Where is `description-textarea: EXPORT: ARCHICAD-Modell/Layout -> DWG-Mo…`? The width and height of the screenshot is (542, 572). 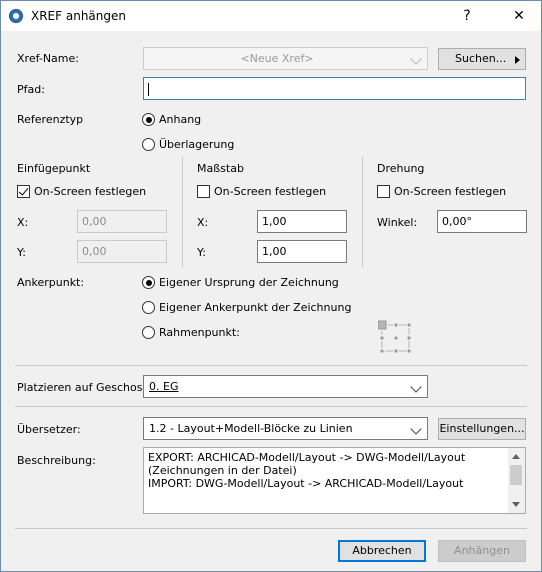 description-textarea: EXPORT: ARCHICAD-Modell/Layout -> DWG-Mo… is located at coordinates (334, 480).